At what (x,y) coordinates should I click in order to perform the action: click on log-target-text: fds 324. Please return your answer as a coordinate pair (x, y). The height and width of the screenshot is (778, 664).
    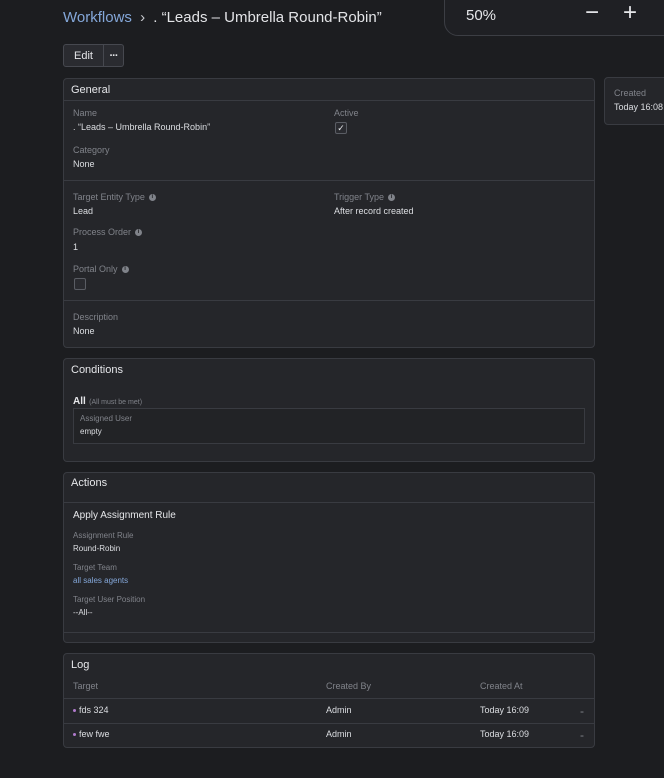
    Looking at the image, I should click on (94, 710).